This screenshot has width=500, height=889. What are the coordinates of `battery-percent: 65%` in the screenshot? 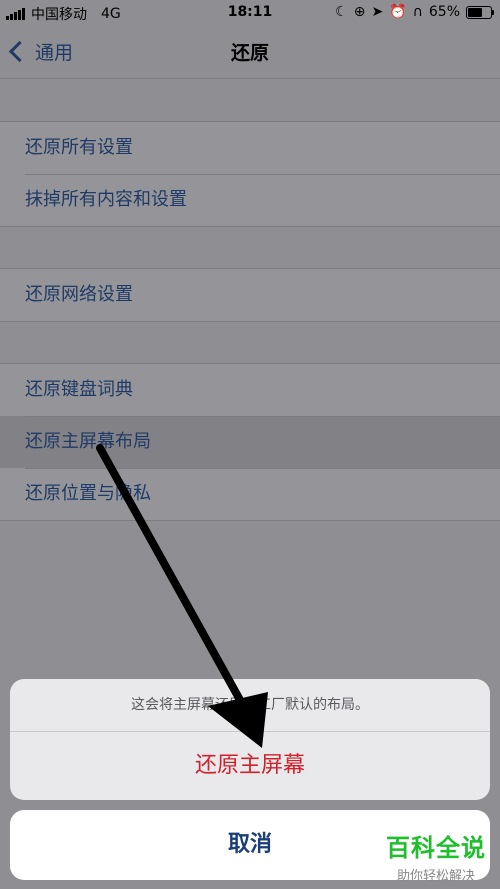 It's located at (444, 12).